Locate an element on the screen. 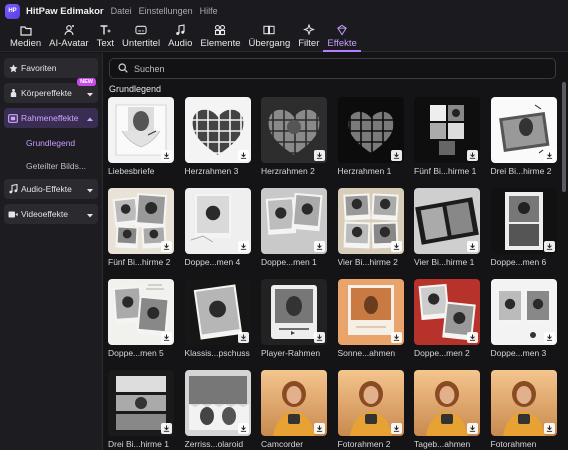 The width and height of the screenshot is (568, 450). effect-card: Doppe...men 5 is located at coordinates (141, 318).